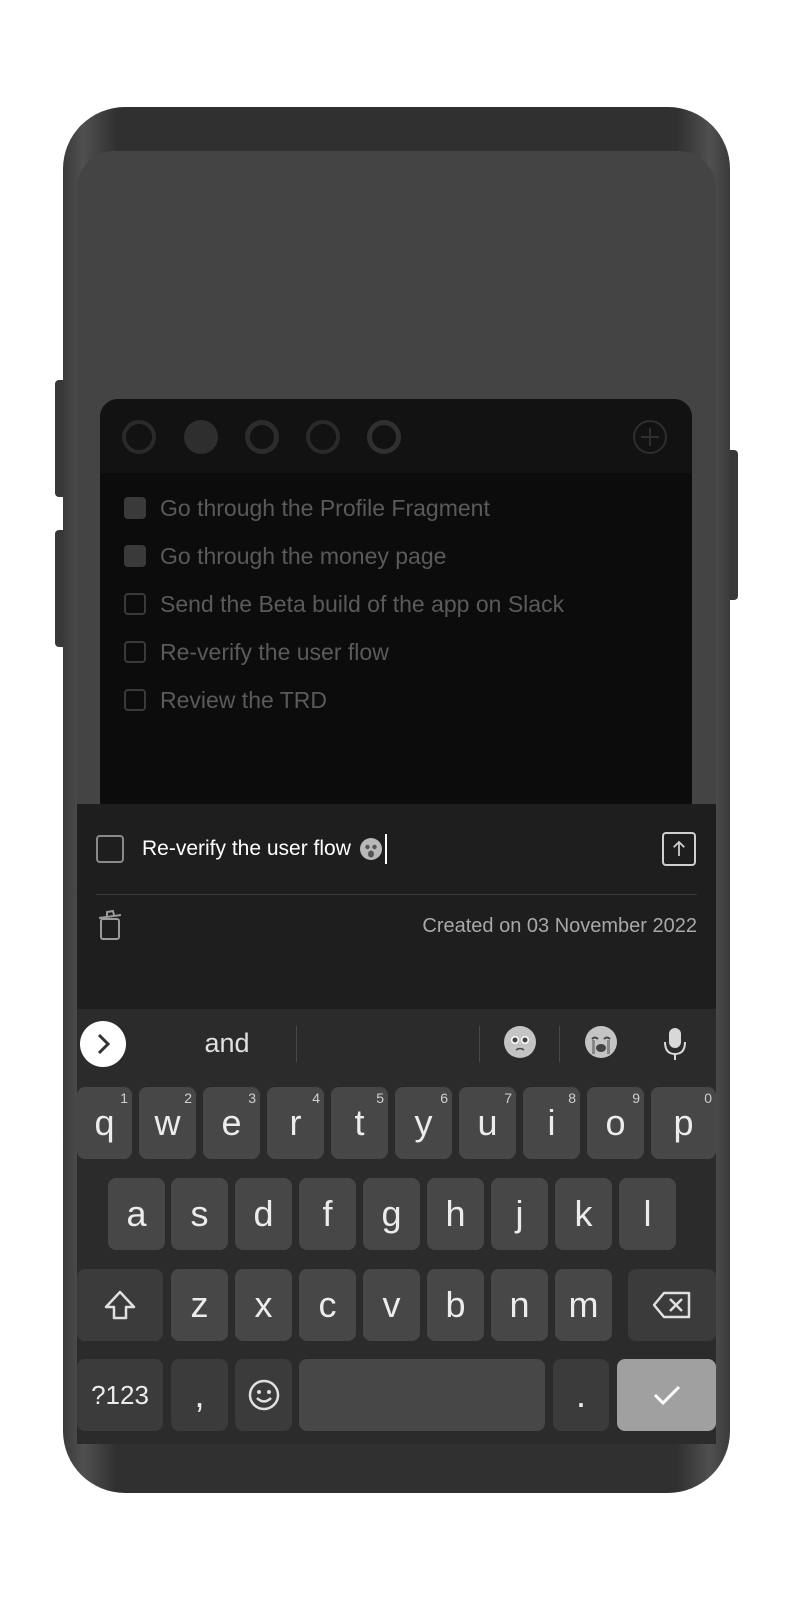  Describe the element at coordinates (583, 1305) in the screenshot. I see `key-m: m` at that location.